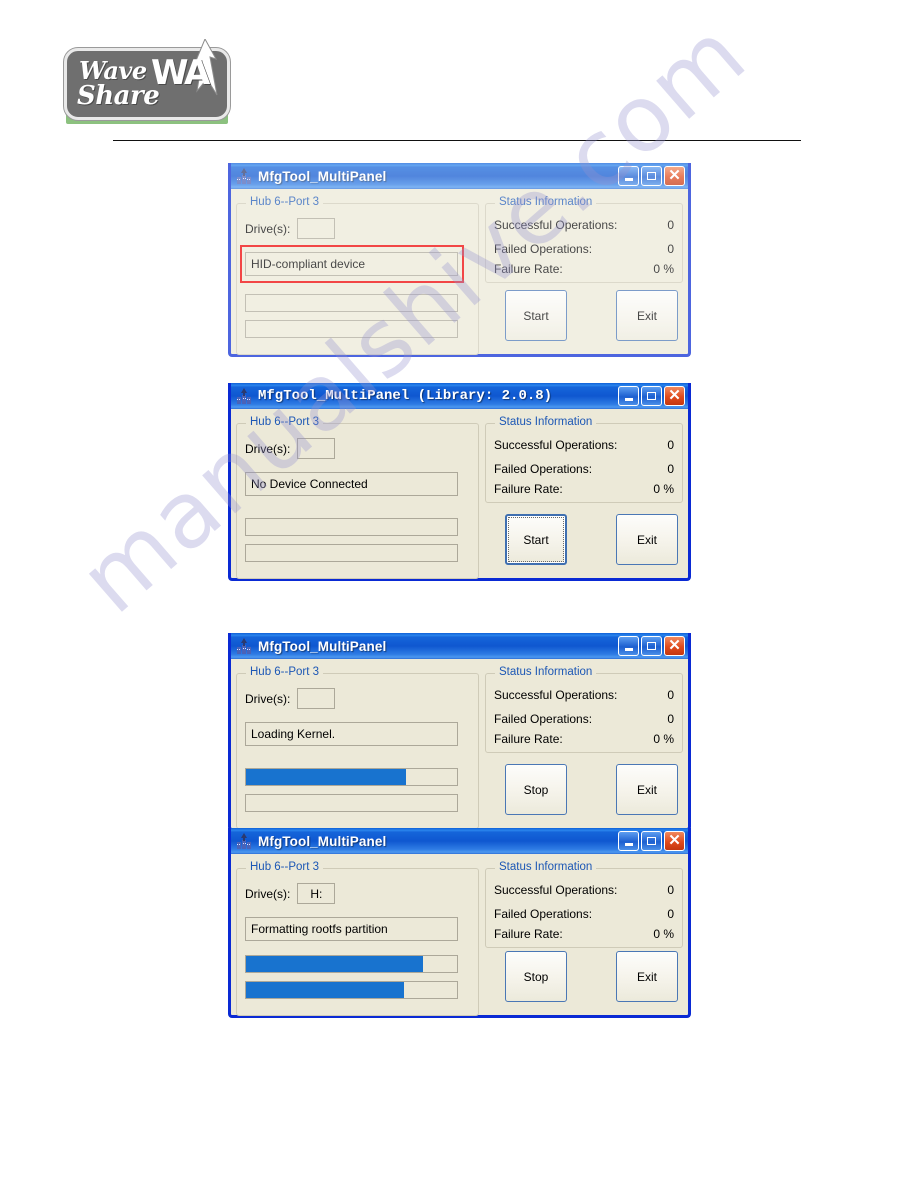 The image size is (918, 1188). I want to click on action-button-label: Start, so click(536, 539).